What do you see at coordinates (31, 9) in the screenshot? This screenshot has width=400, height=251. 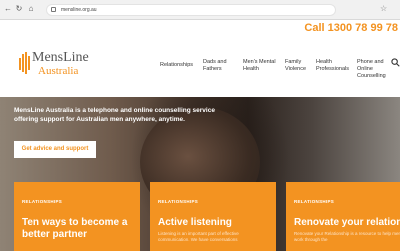 I see `home-icon: ⌂` at bounding box center [31, 9].